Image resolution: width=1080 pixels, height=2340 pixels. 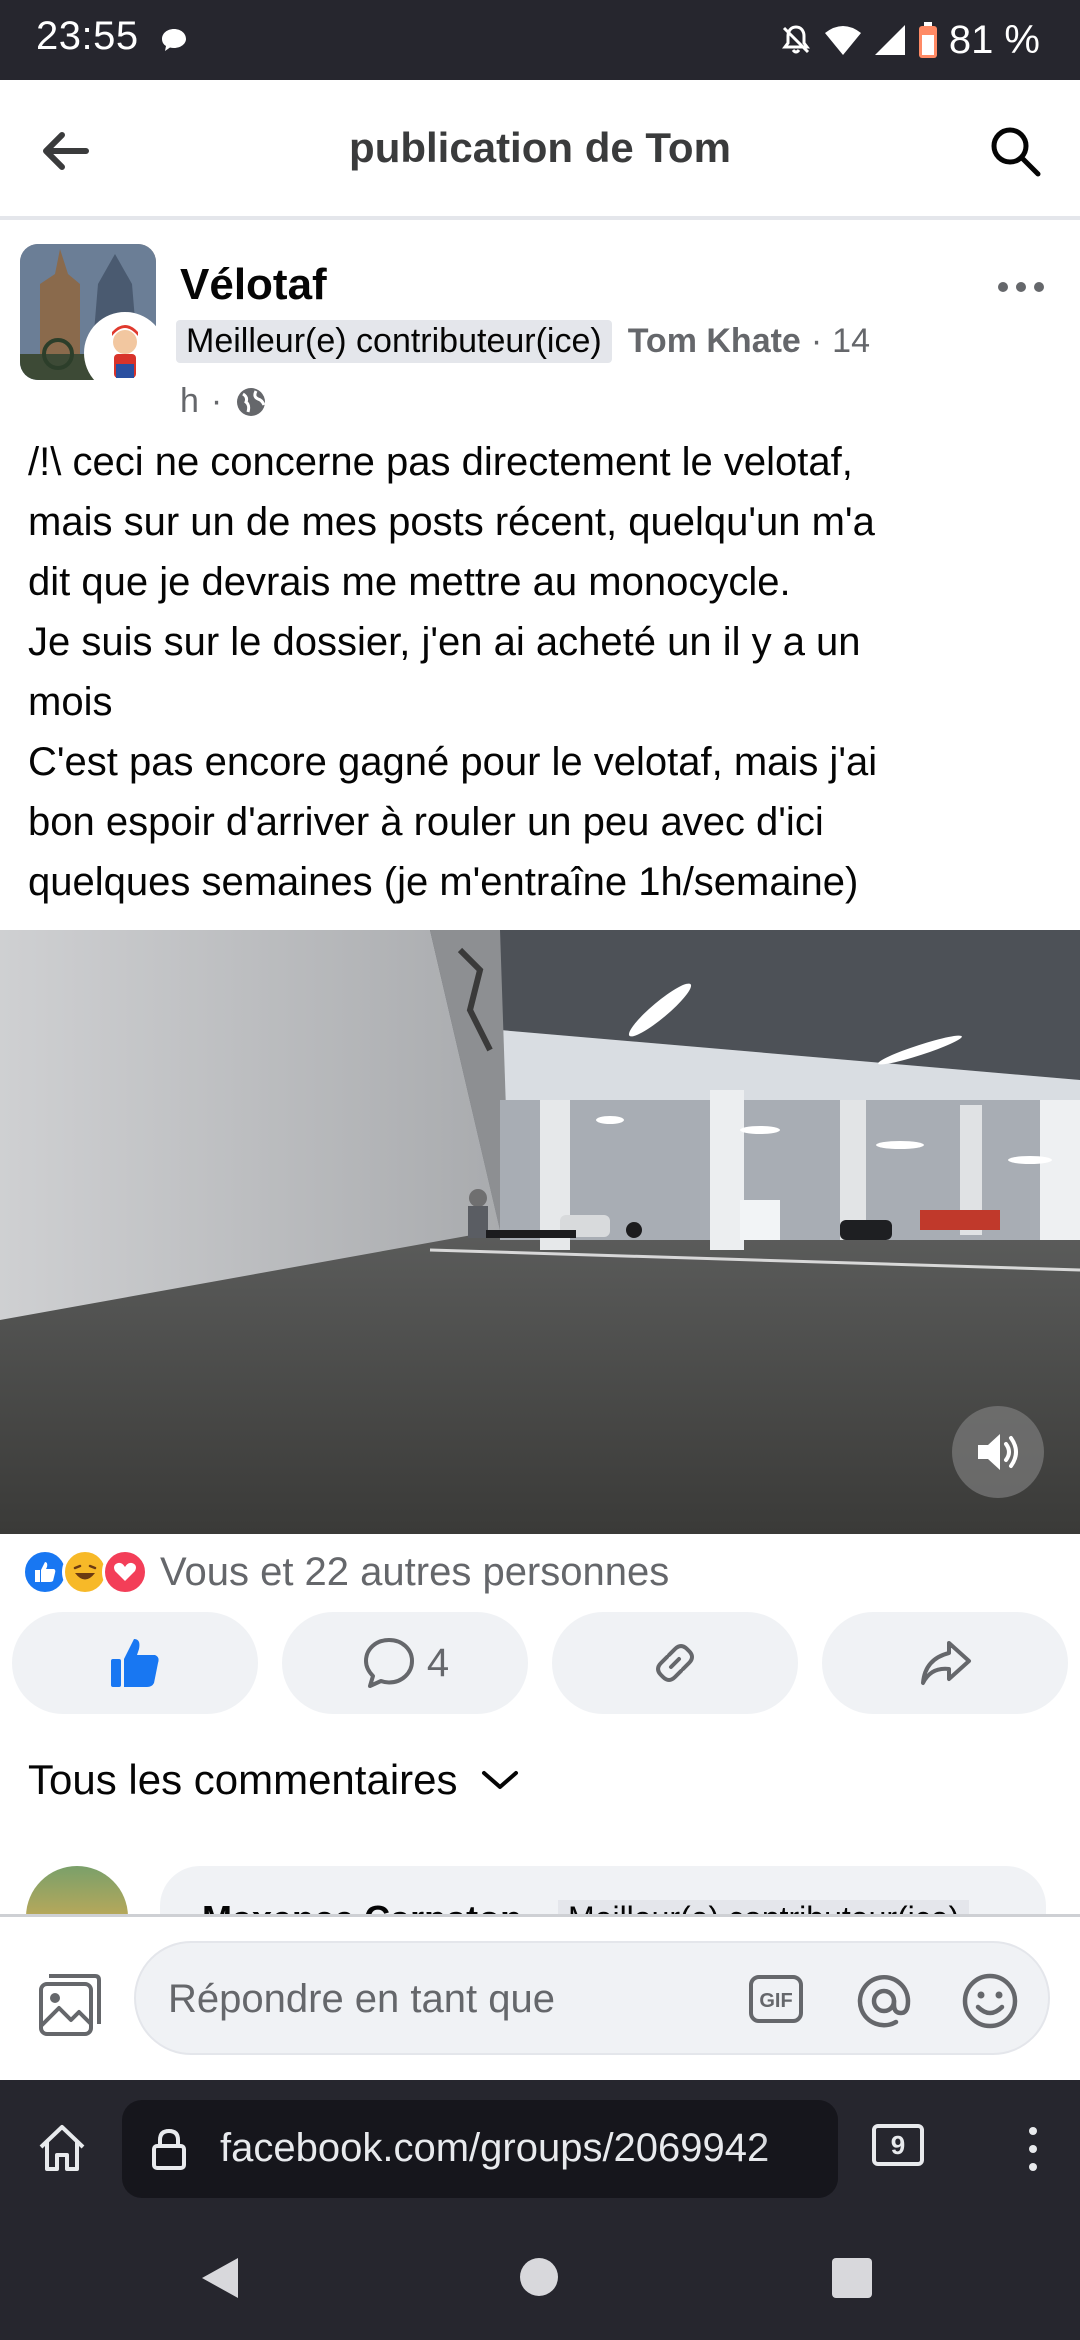 I want to click on nav-back-icon, so click(x=221, y=2278).